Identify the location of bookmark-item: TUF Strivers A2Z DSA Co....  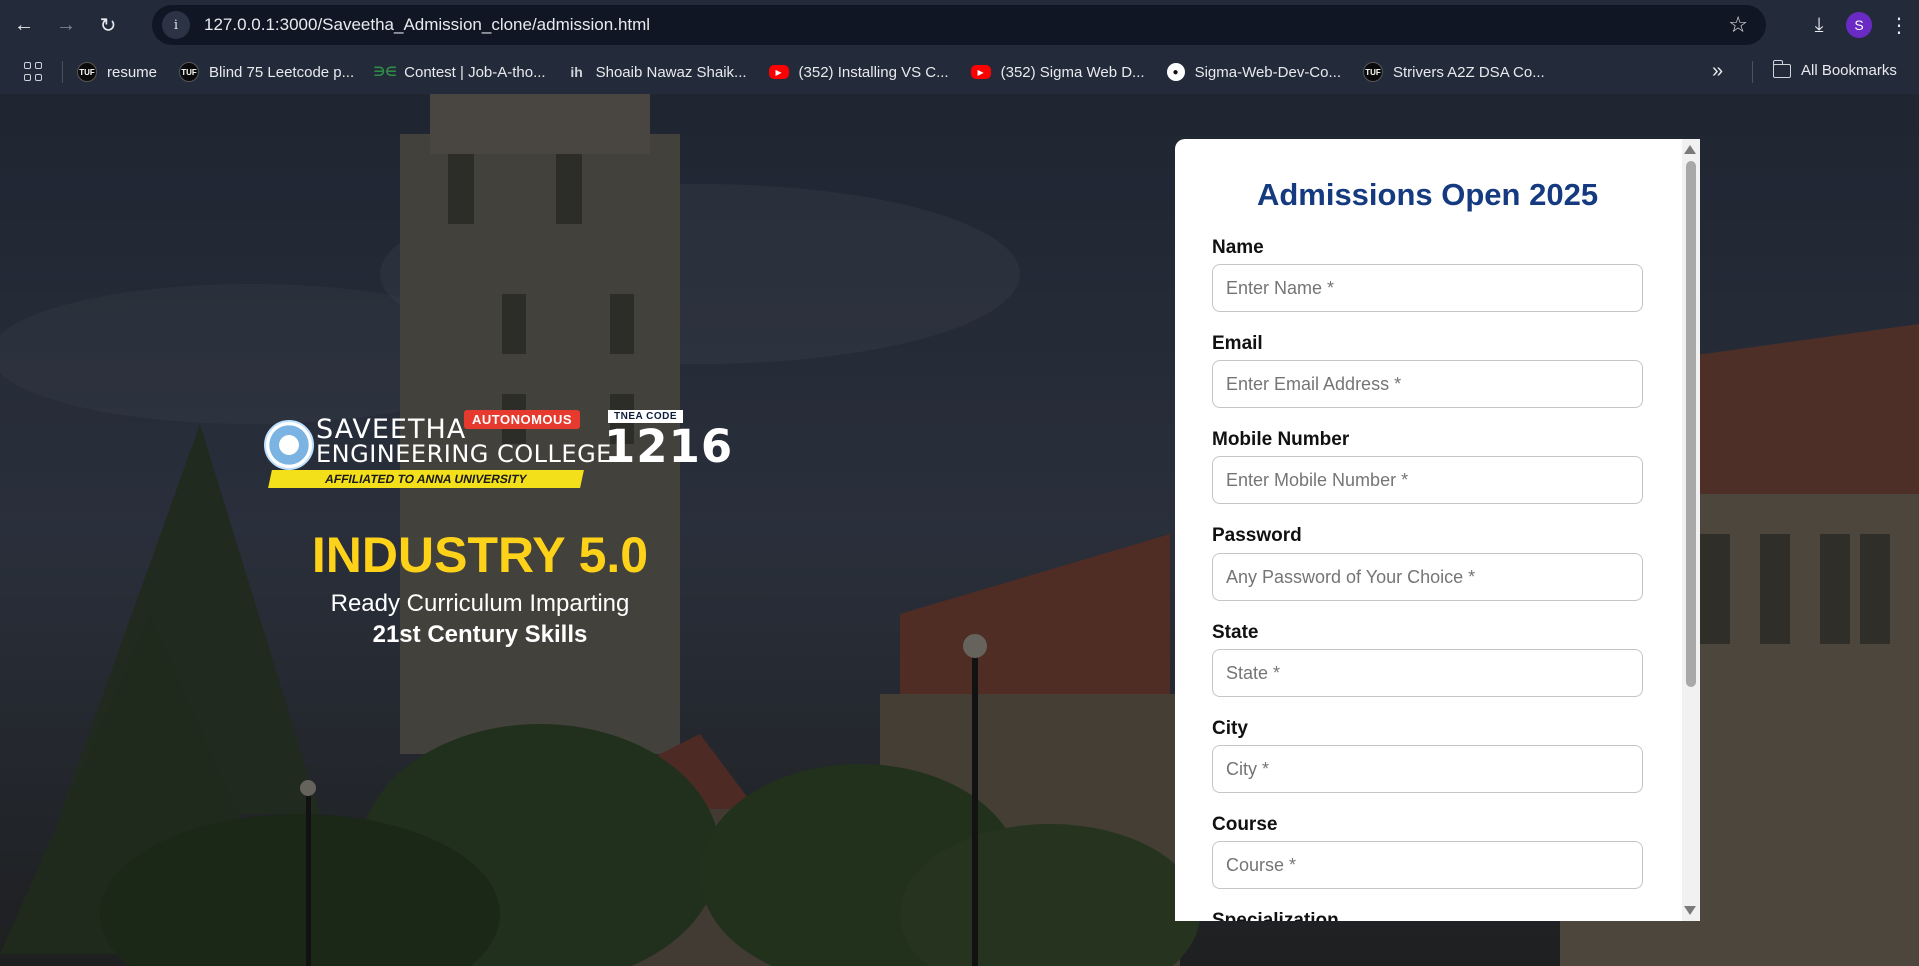
(1454, 72).